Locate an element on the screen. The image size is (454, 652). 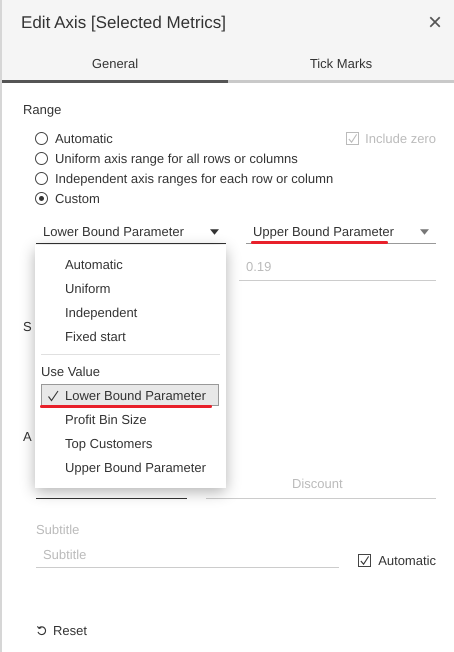
tab: Tick Marks is located at coordinates (341, 66).